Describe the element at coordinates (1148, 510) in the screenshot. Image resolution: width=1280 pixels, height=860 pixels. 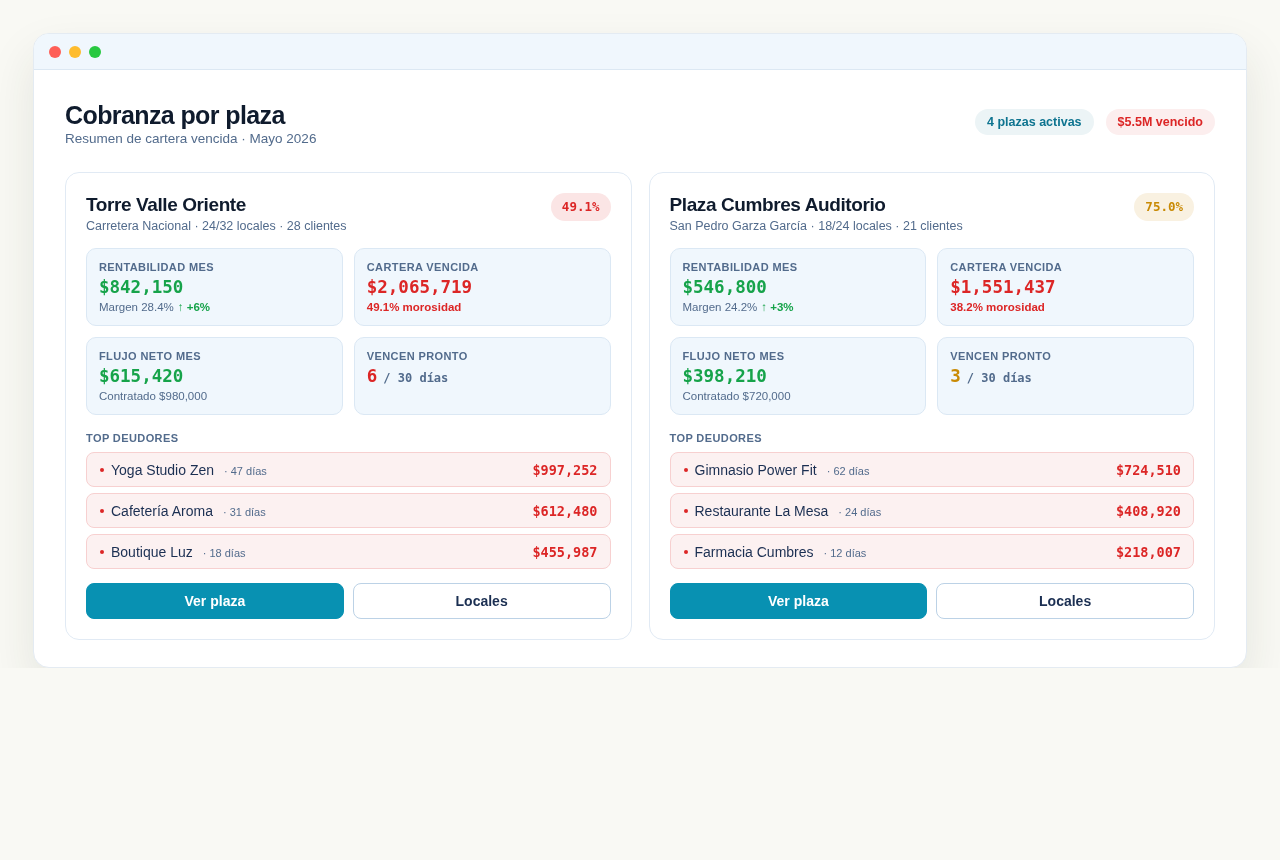
I see `debtor-amount: $408,920` at that location.